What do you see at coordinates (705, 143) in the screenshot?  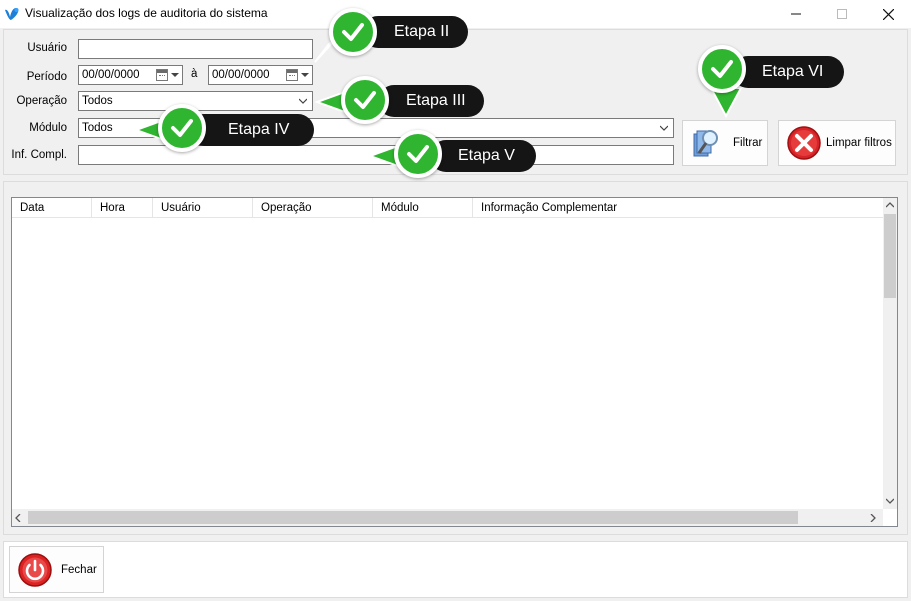 I see `search-files-icon` at bounding box center [705, 143].